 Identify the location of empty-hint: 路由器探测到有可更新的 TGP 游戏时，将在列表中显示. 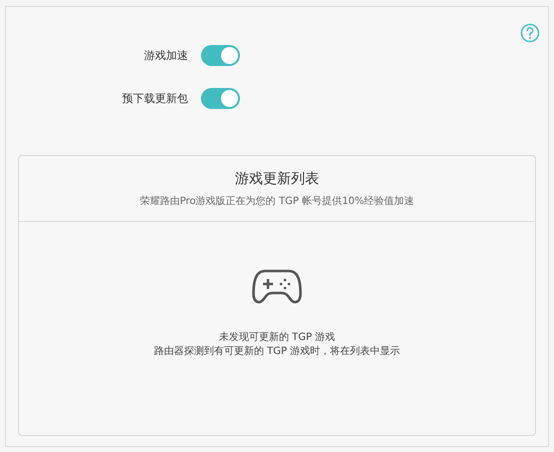
(277, 352).